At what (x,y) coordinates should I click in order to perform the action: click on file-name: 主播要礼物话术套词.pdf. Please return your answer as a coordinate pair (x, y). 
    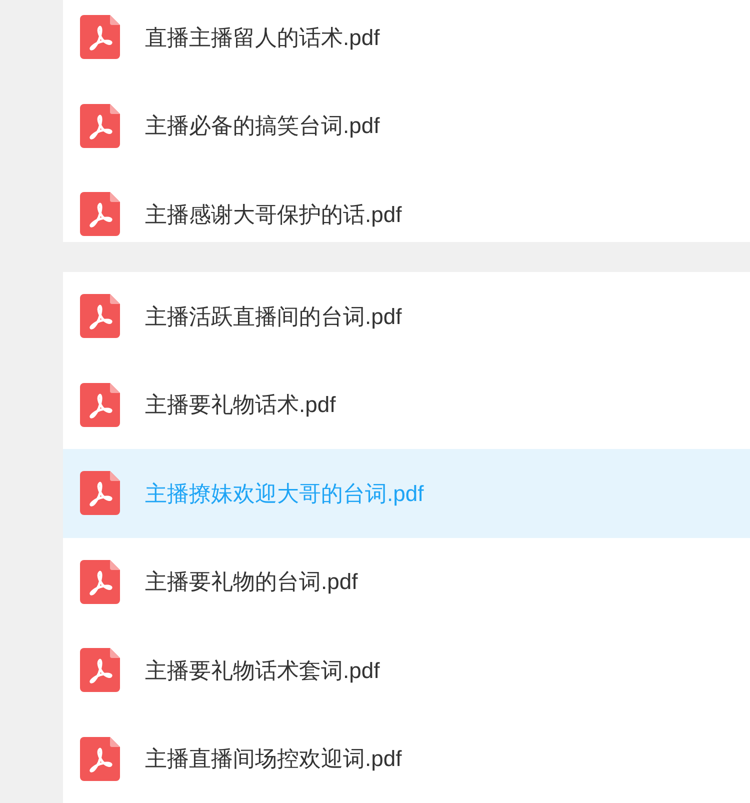
    Looking at the image, I should click on (262, 670).